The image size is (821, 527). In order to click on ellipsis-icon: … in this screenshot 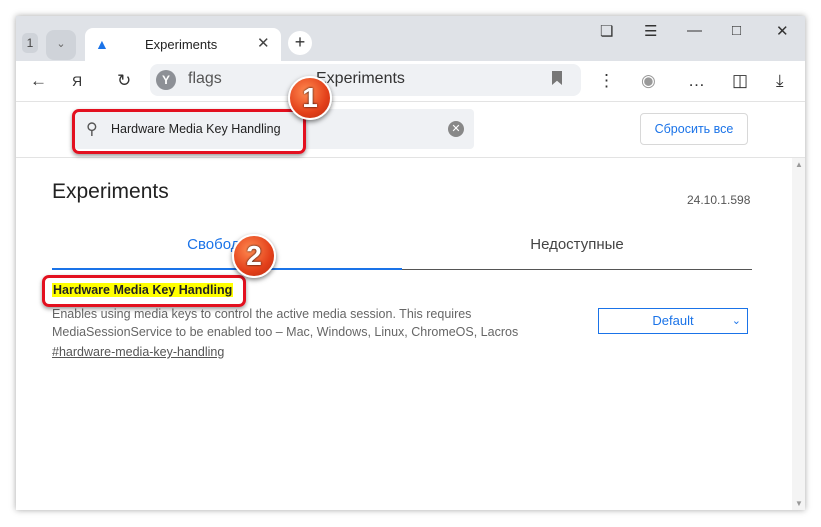, I will do `click(696, 81)`.